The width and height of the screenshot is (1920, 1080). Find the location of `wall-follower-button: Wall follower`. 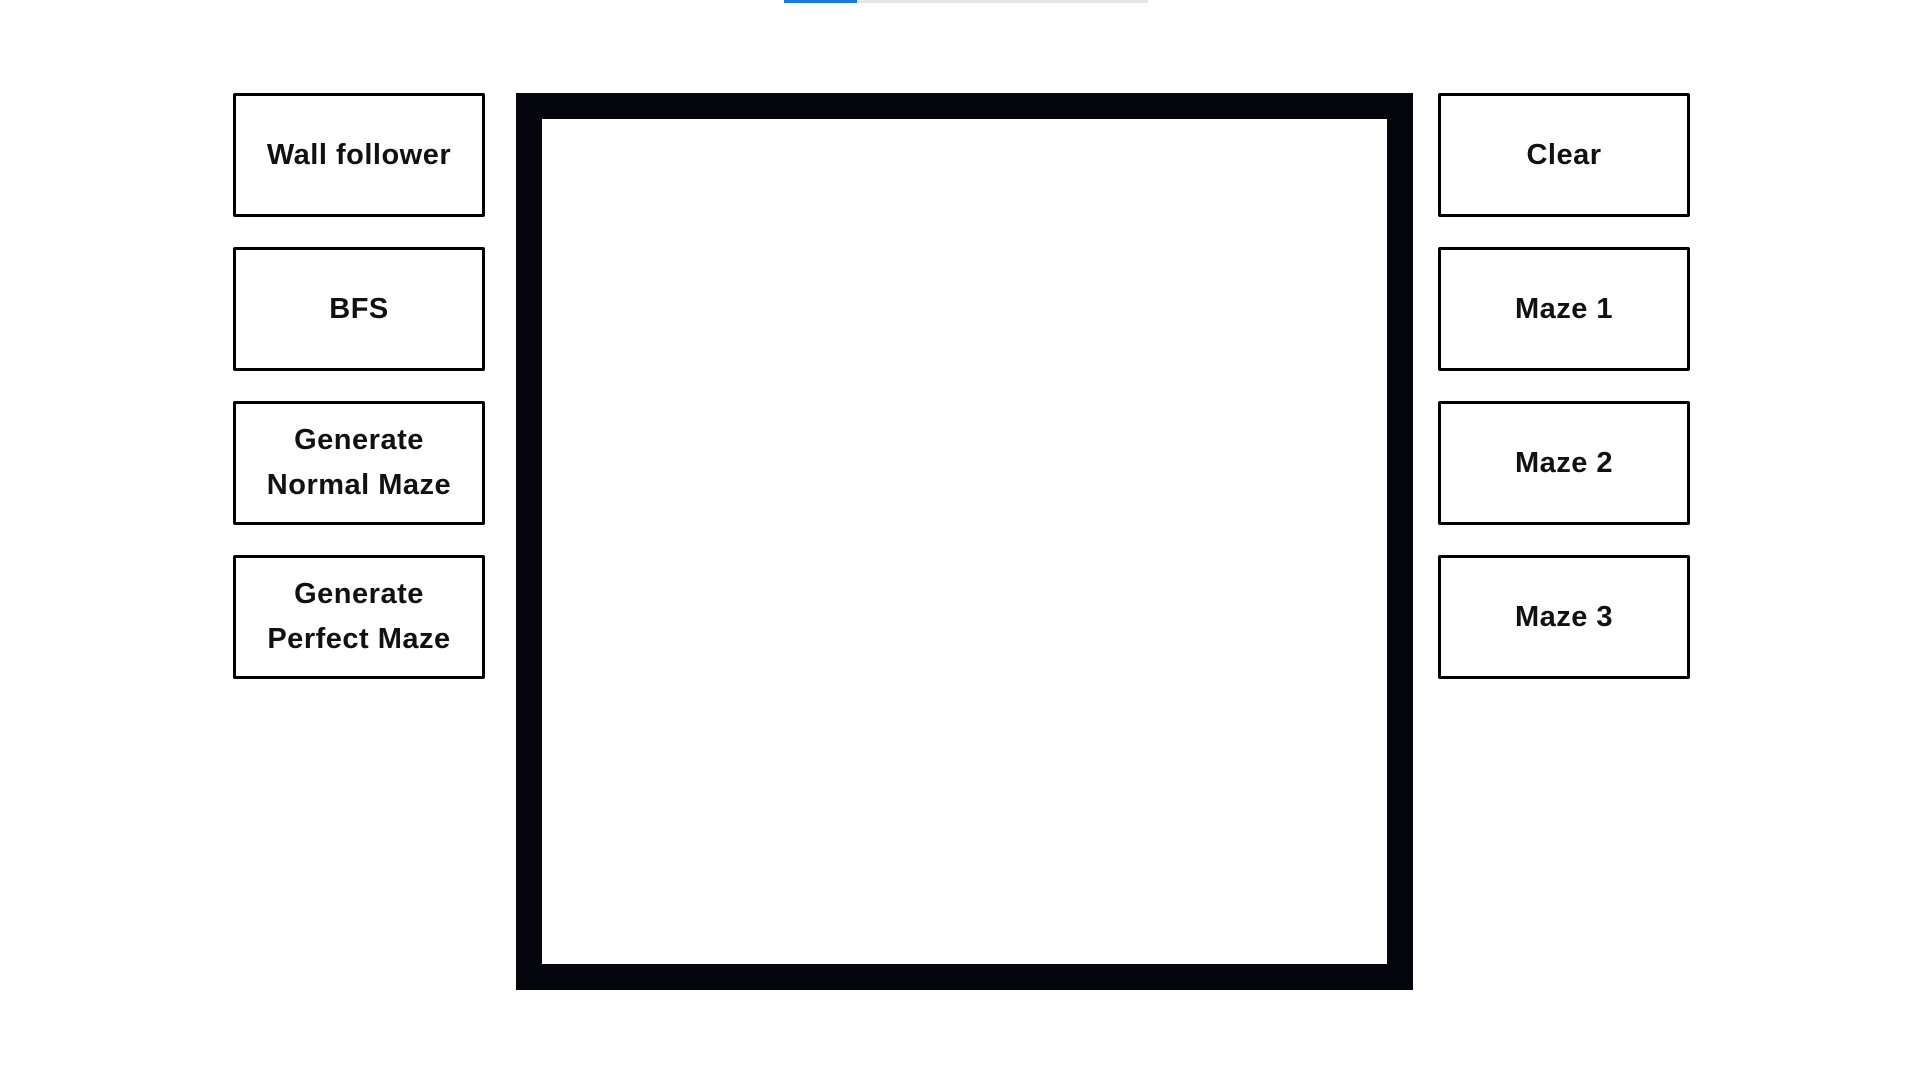

wall-follower-button: Wall follower is located at coordinates (359, 155).